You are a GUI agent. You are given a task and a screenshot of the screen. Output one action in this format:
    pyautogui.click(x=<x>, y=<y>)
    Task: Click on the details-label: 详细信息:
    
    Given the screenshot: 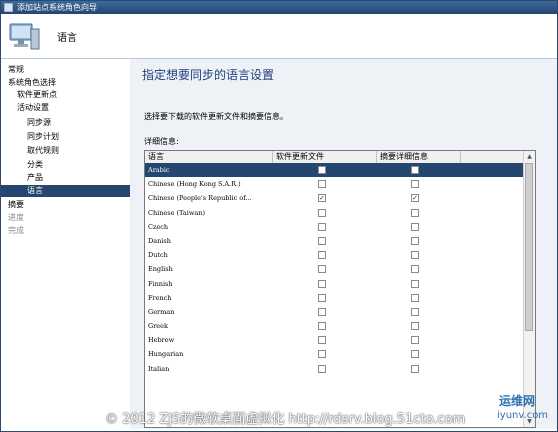 What is the action you would take?
    pyautogui.click(x=161, y=141)
    